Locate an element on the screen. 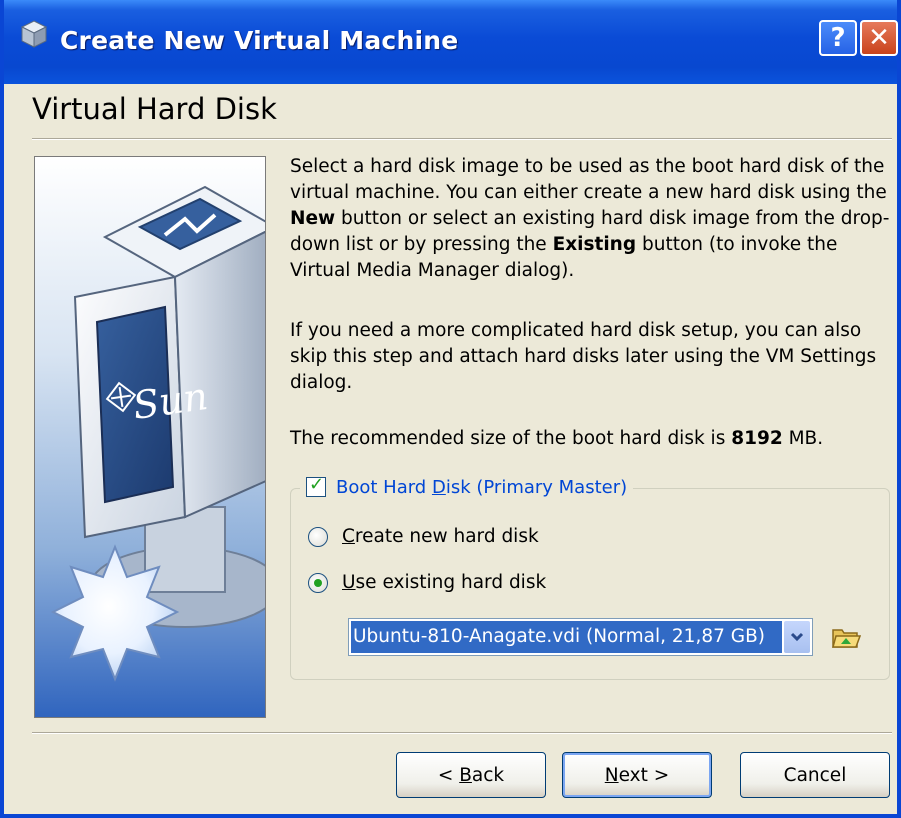  footer-divider is located at coordinates (462, 733).